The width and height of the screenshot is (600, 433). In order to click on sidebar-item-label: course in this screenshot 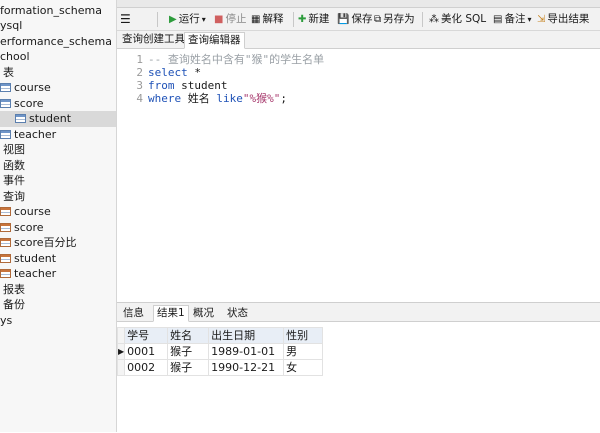, I will do `click(32, 87)`.